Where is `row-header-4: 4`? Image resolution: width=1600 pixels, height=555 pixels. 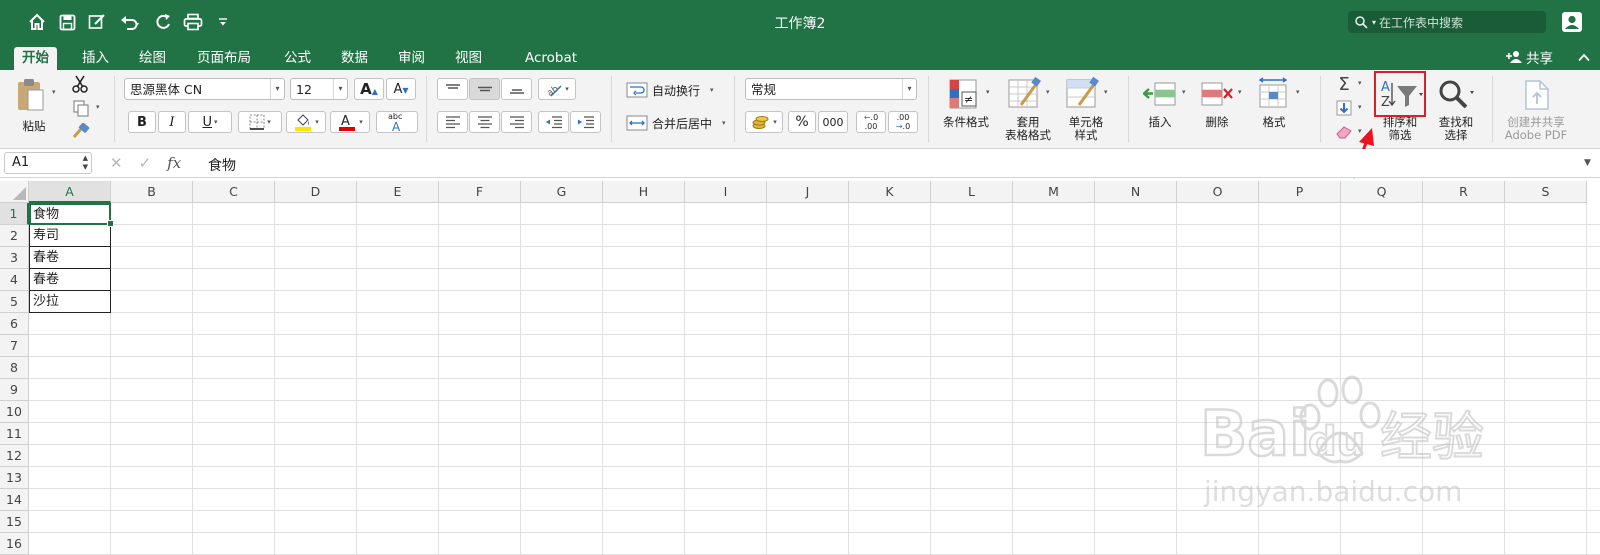 row-header-4: 4 is located at coordinates (14, 280).